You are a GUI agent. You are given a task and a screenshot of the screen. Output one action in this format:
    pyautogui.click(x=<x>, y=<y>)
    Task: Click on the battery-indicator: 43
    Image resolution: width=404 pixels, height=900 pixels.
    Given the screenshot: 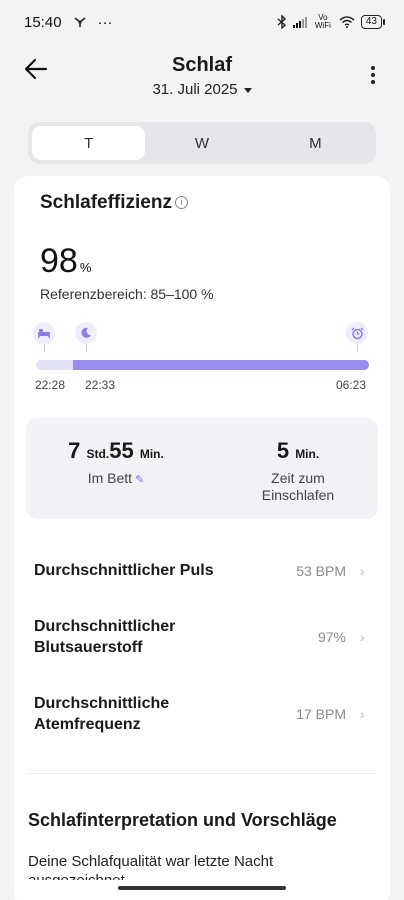 What is the action you would take?
    pyautogui.click(x=373, y=22)
    